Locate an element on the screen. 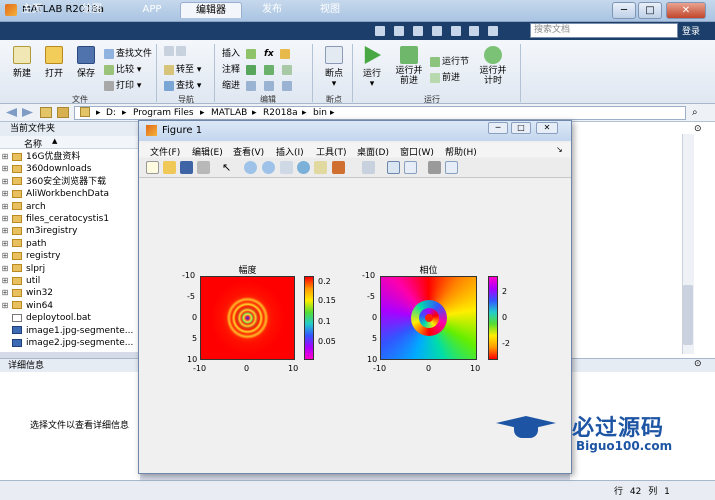  cut-icon is located at coordinates (398, 31).